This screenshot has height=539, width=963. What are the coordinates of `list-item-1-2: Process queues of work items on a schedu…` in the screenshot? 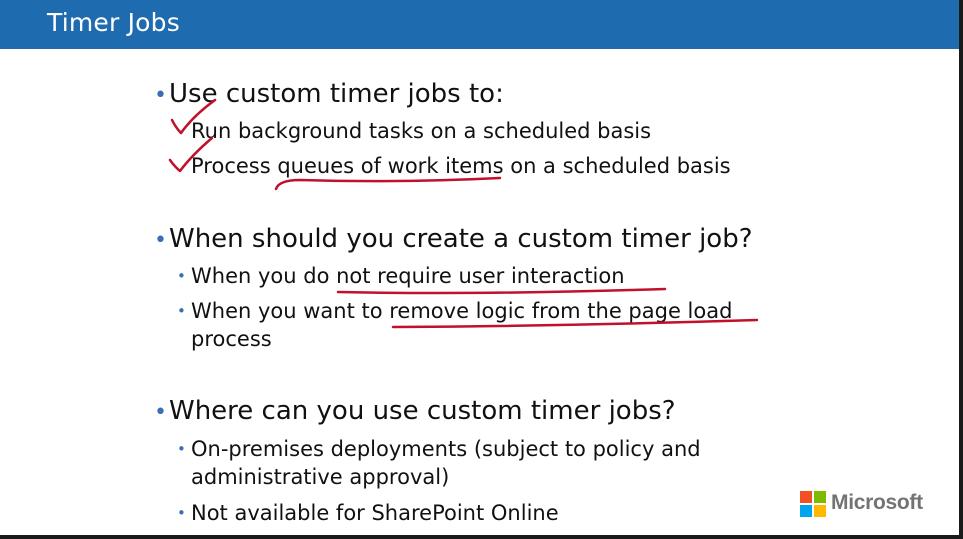 It's located at (461, 166).